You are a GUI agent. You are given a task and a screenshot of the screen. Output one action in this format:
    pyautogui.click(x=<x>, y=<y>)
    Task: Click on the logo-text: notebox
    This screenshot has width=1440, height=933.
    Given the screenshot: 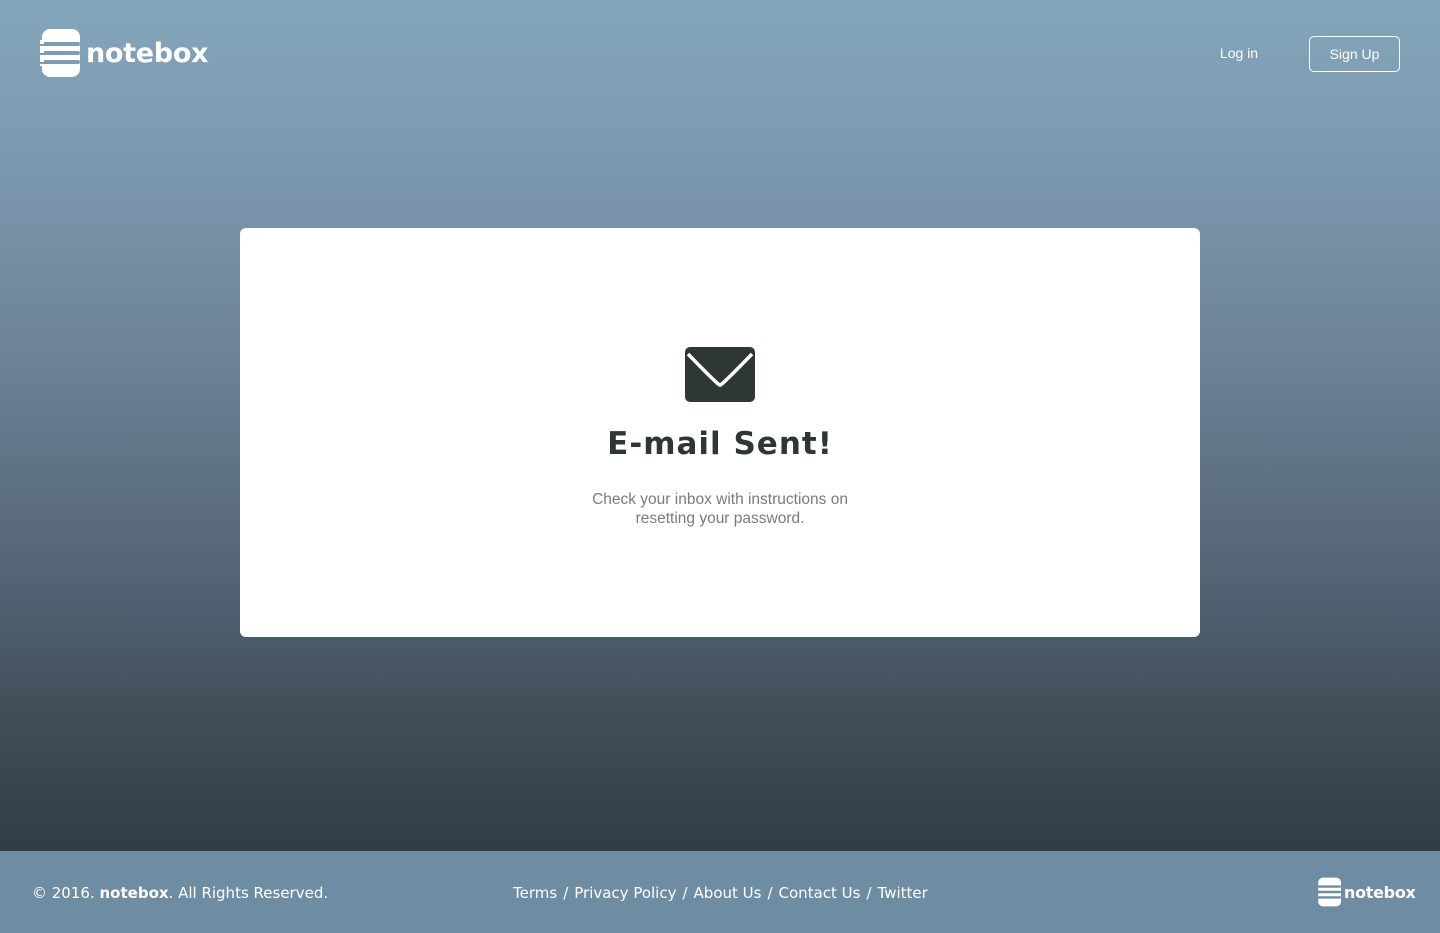 What is the action you would take?
    pyautogui.click(x=147, y=53)
    